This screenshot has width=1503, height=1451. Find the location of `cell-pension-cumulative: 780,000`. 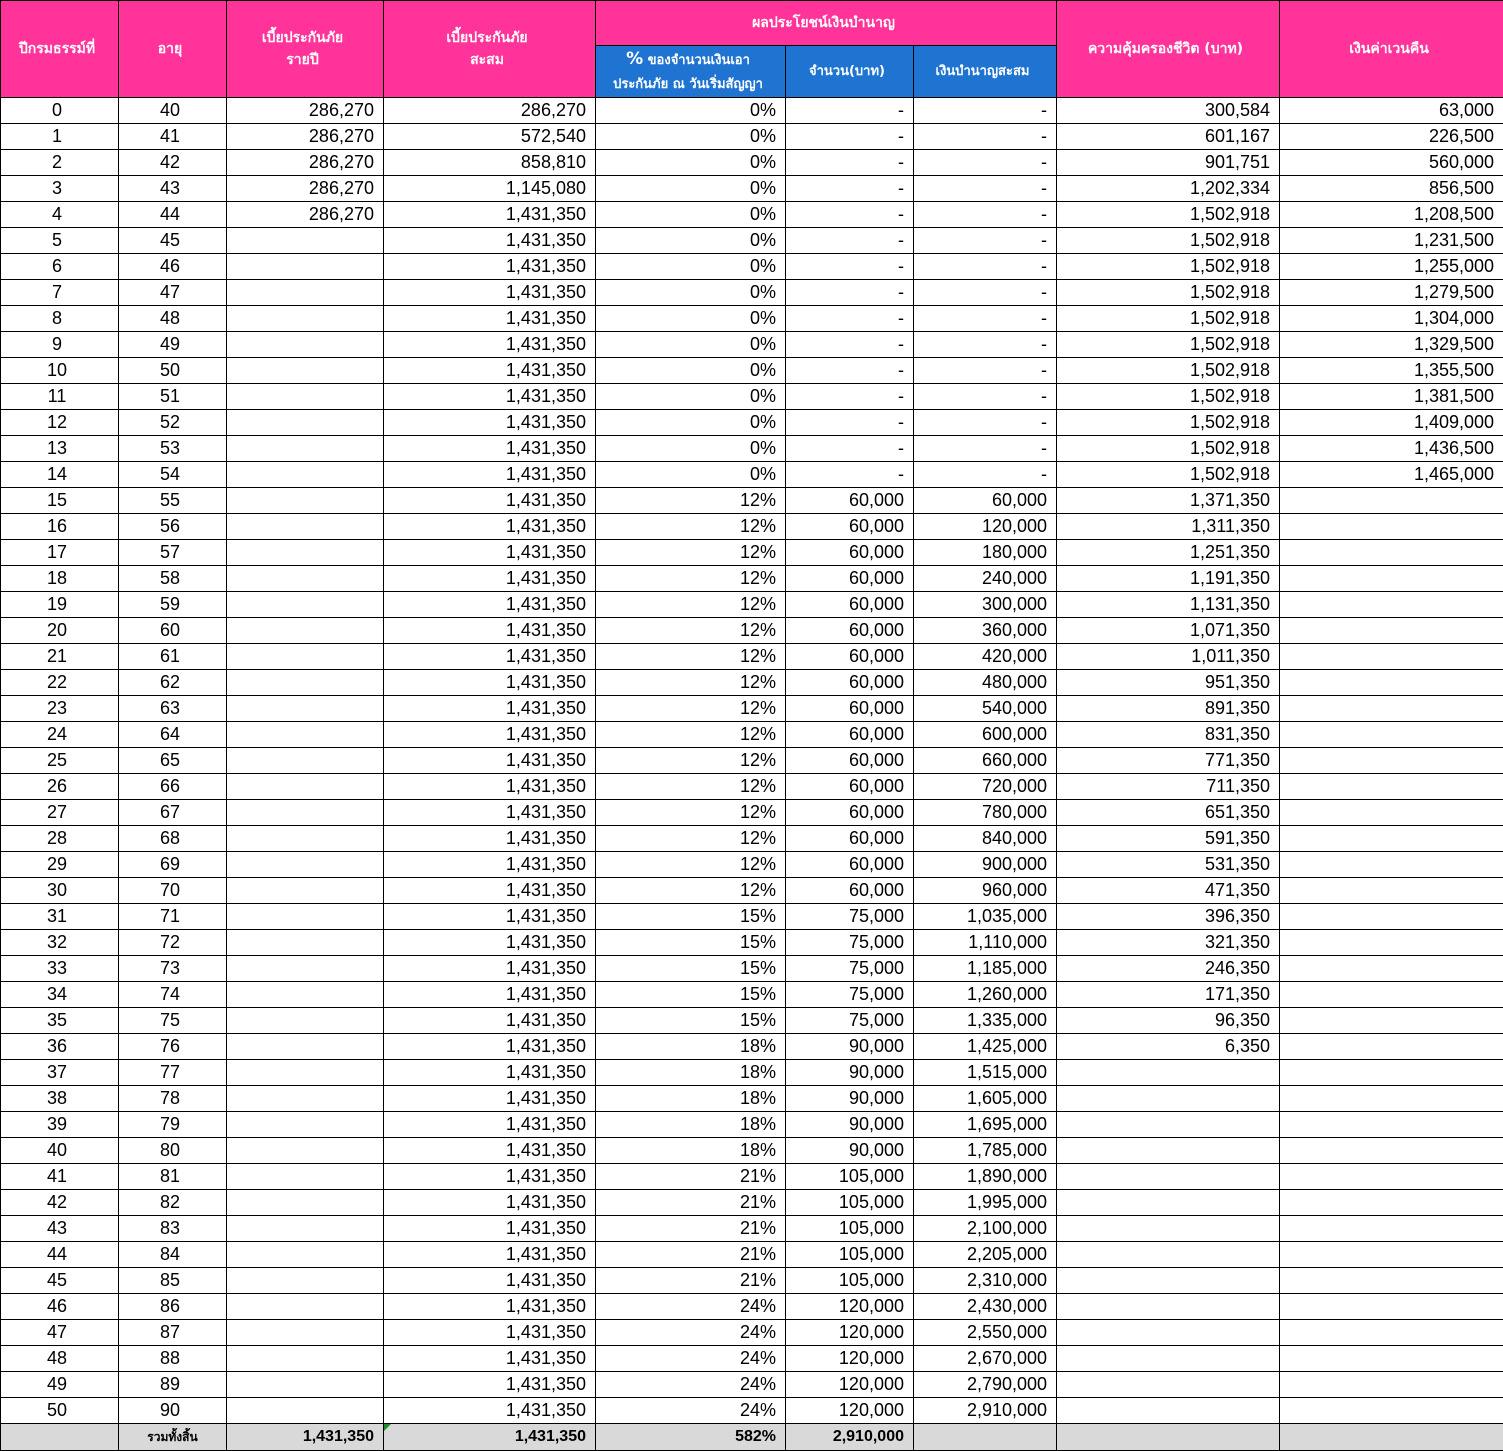

cell-pension-cumulative: 780,000 is located at coordinates (985, 812).